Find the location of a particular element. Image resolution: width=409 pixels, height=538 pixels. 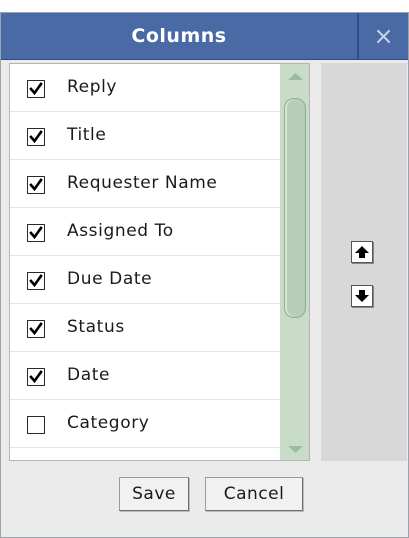

close-icon: × is located at coordinates (383, 36).